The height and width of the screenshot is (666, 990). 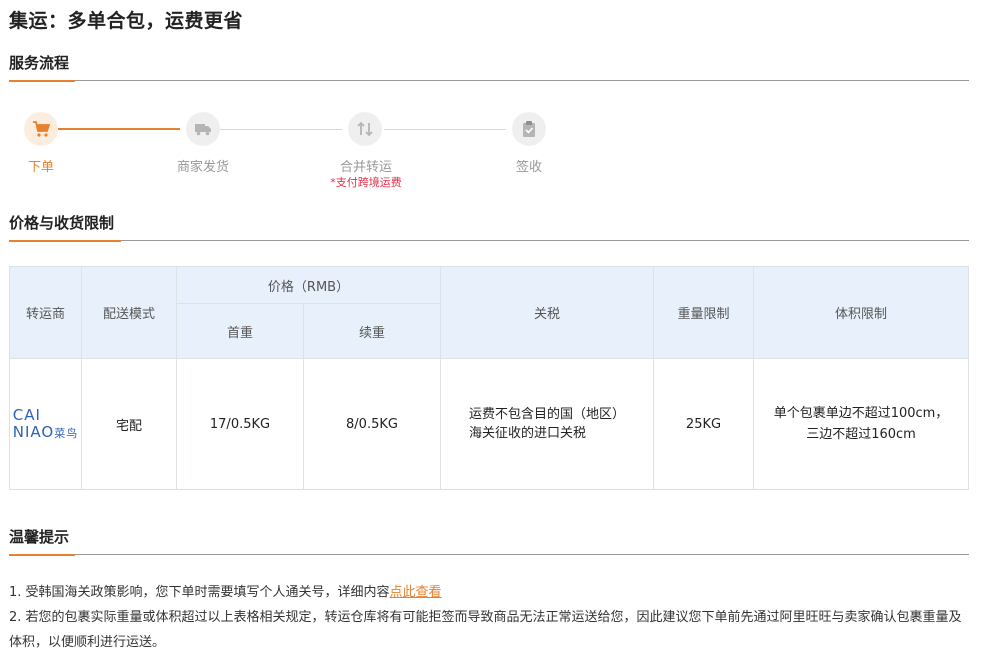 I want to click on cainiao-logo: CAI NIAO菜鸟, so click(x=45, y=423).